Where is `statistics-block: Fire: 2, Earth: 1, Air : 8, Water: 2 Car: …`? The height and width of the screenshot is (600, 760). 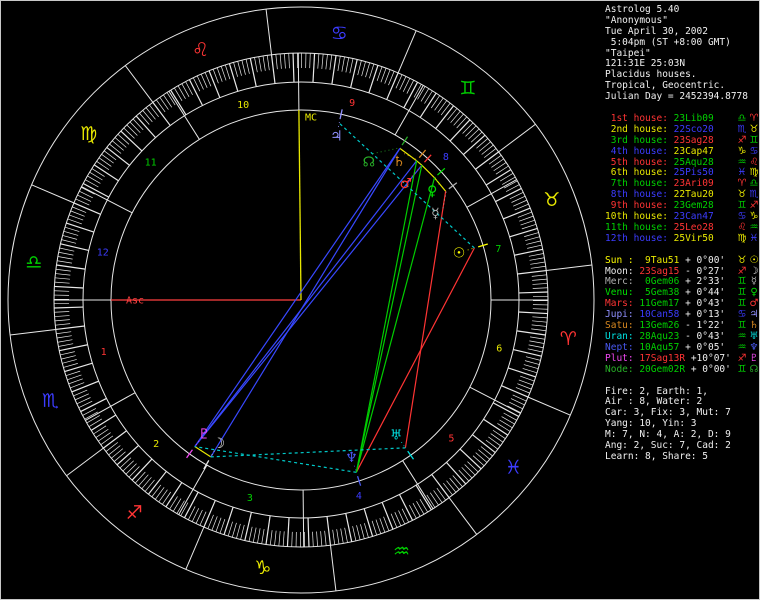 statistics-block: Fire: 2, Earth: 1, Air : 8, Water: 2 Car: … is located at coordinates (682, 424).